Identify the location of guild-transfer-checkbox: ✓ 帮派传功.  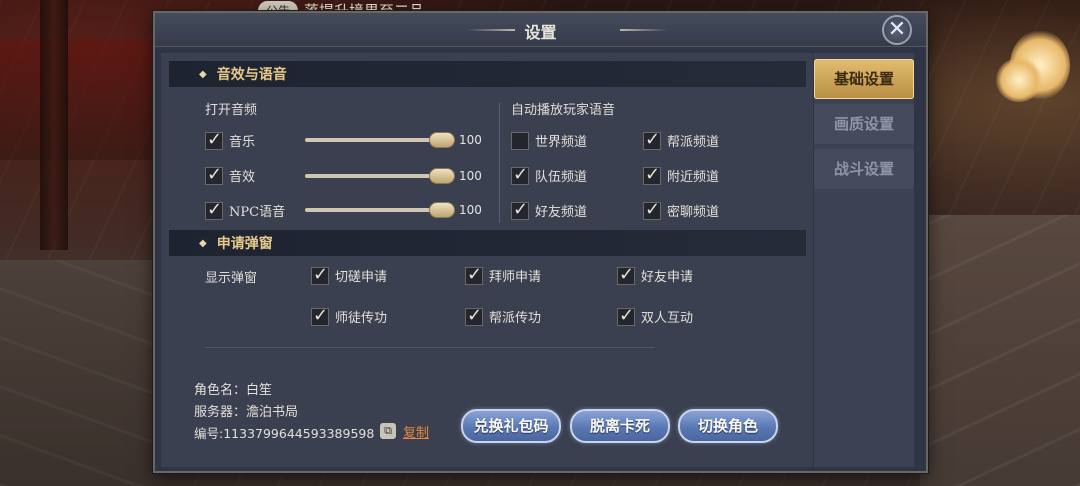
(503, 315).